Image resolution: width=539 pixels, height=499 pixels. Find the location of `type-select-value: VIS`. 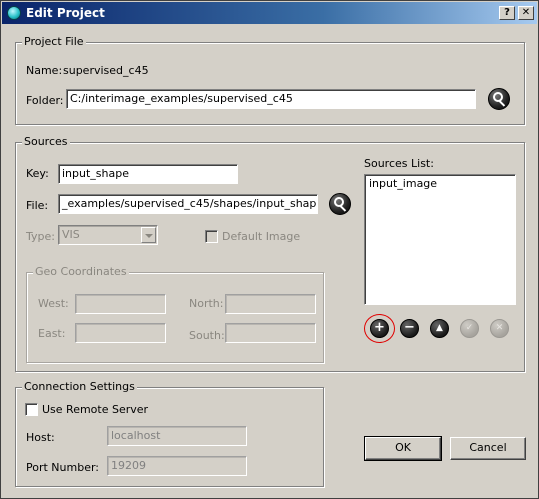

type-select-value: VIS is located at coordinates (71, 234).